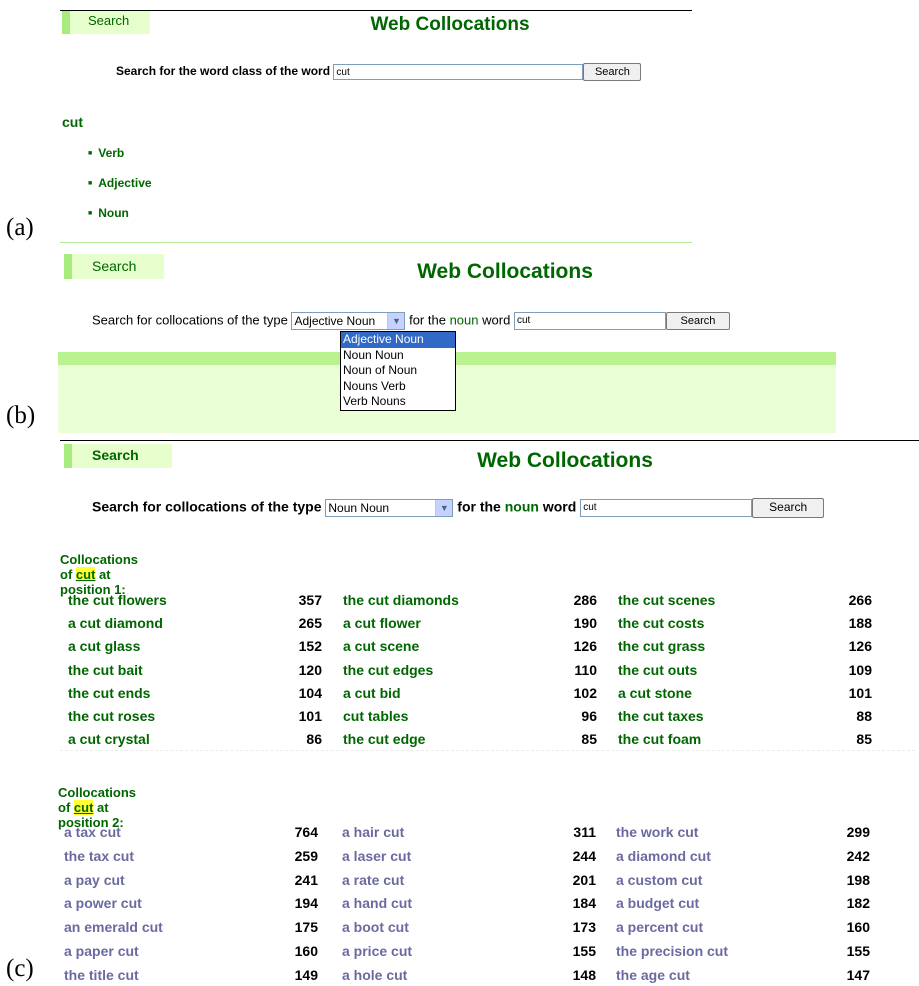 Image resolution: width=919 pixels, height=986 pixels. I want to click on collocation-link: a cut scene, so click(381, 646).